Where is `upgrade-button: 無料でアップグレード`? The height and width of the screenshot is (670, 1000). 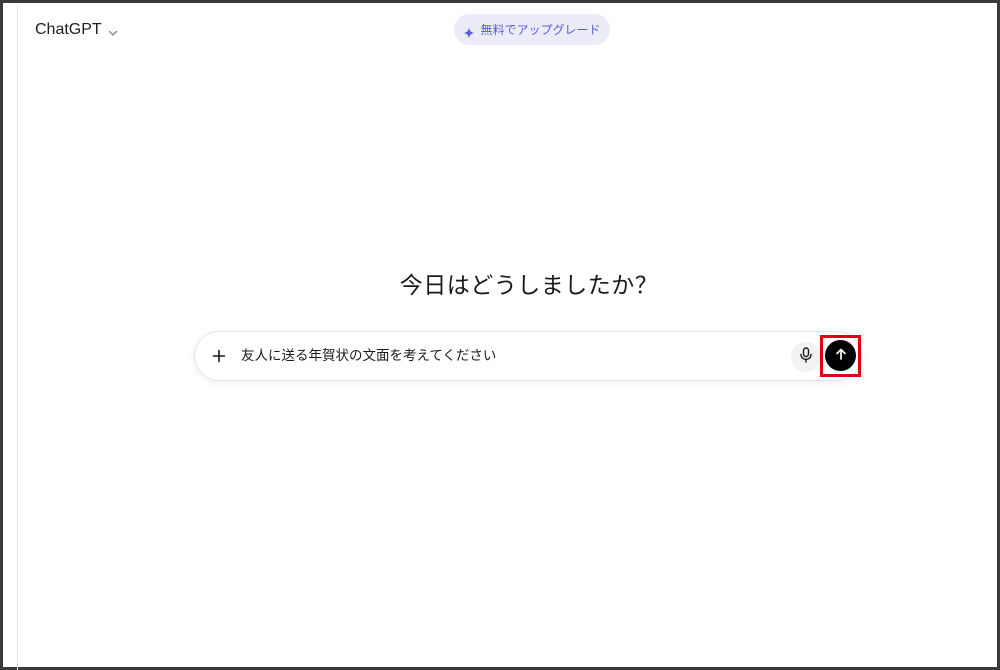 upgrade-button: 無料でアップグレード is located at coordinates (532, 29).